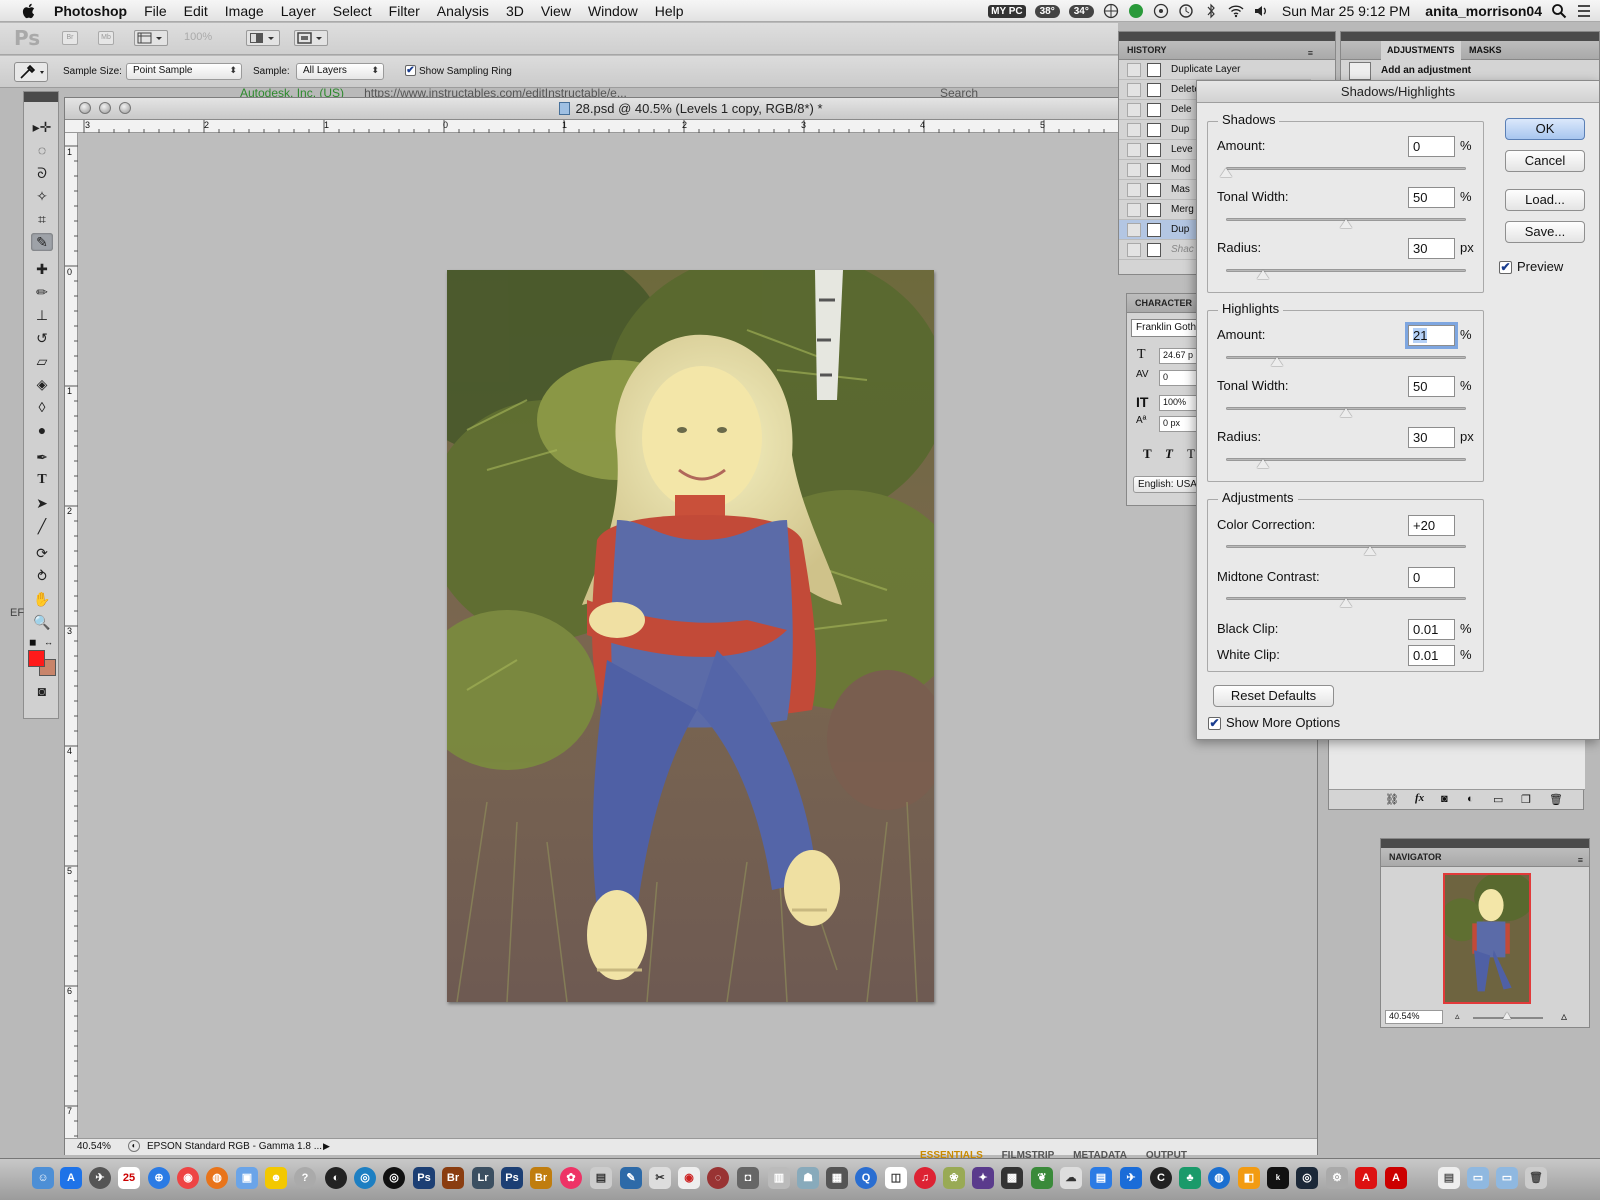  I want to click on app-store-icon: A, so click(71, 1178).